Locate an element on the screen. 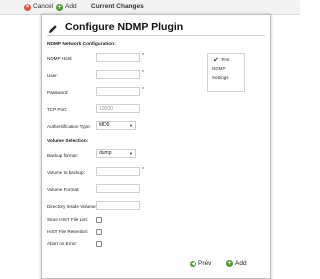 The image size is (320, 279). store-hist-label: Store HIST File List: is located at coordinates (68, 219).